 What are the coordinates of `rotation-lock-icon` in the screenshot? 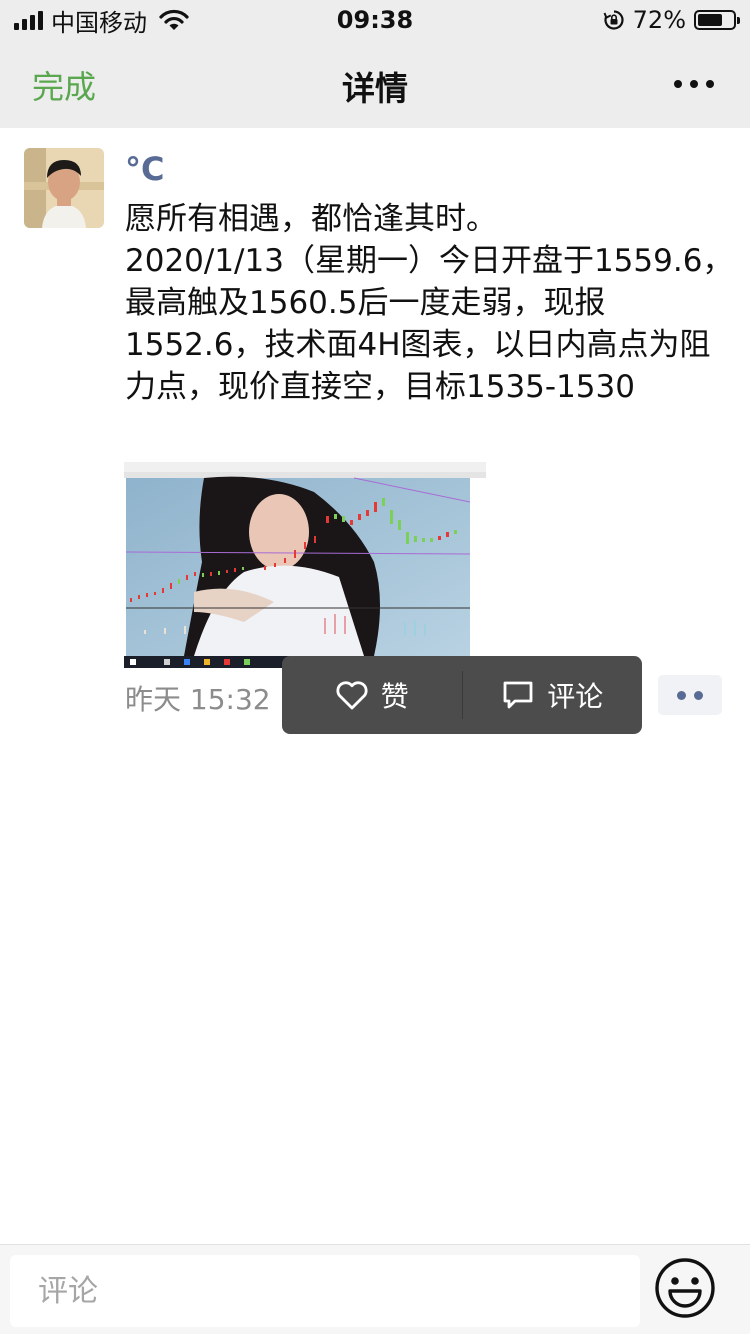 It's located at (613, 20).